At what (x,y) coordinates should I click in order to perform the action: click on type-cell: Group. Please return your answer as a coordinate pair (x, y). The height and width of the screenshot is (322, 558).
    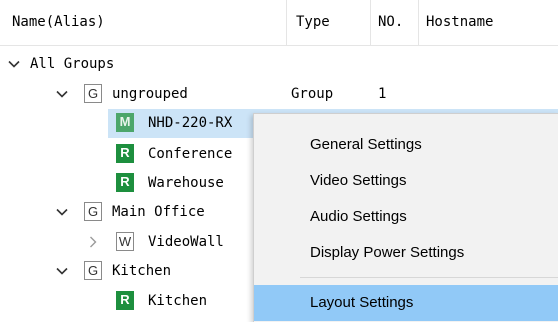
    Looking at the image, I should click on (312, 94).